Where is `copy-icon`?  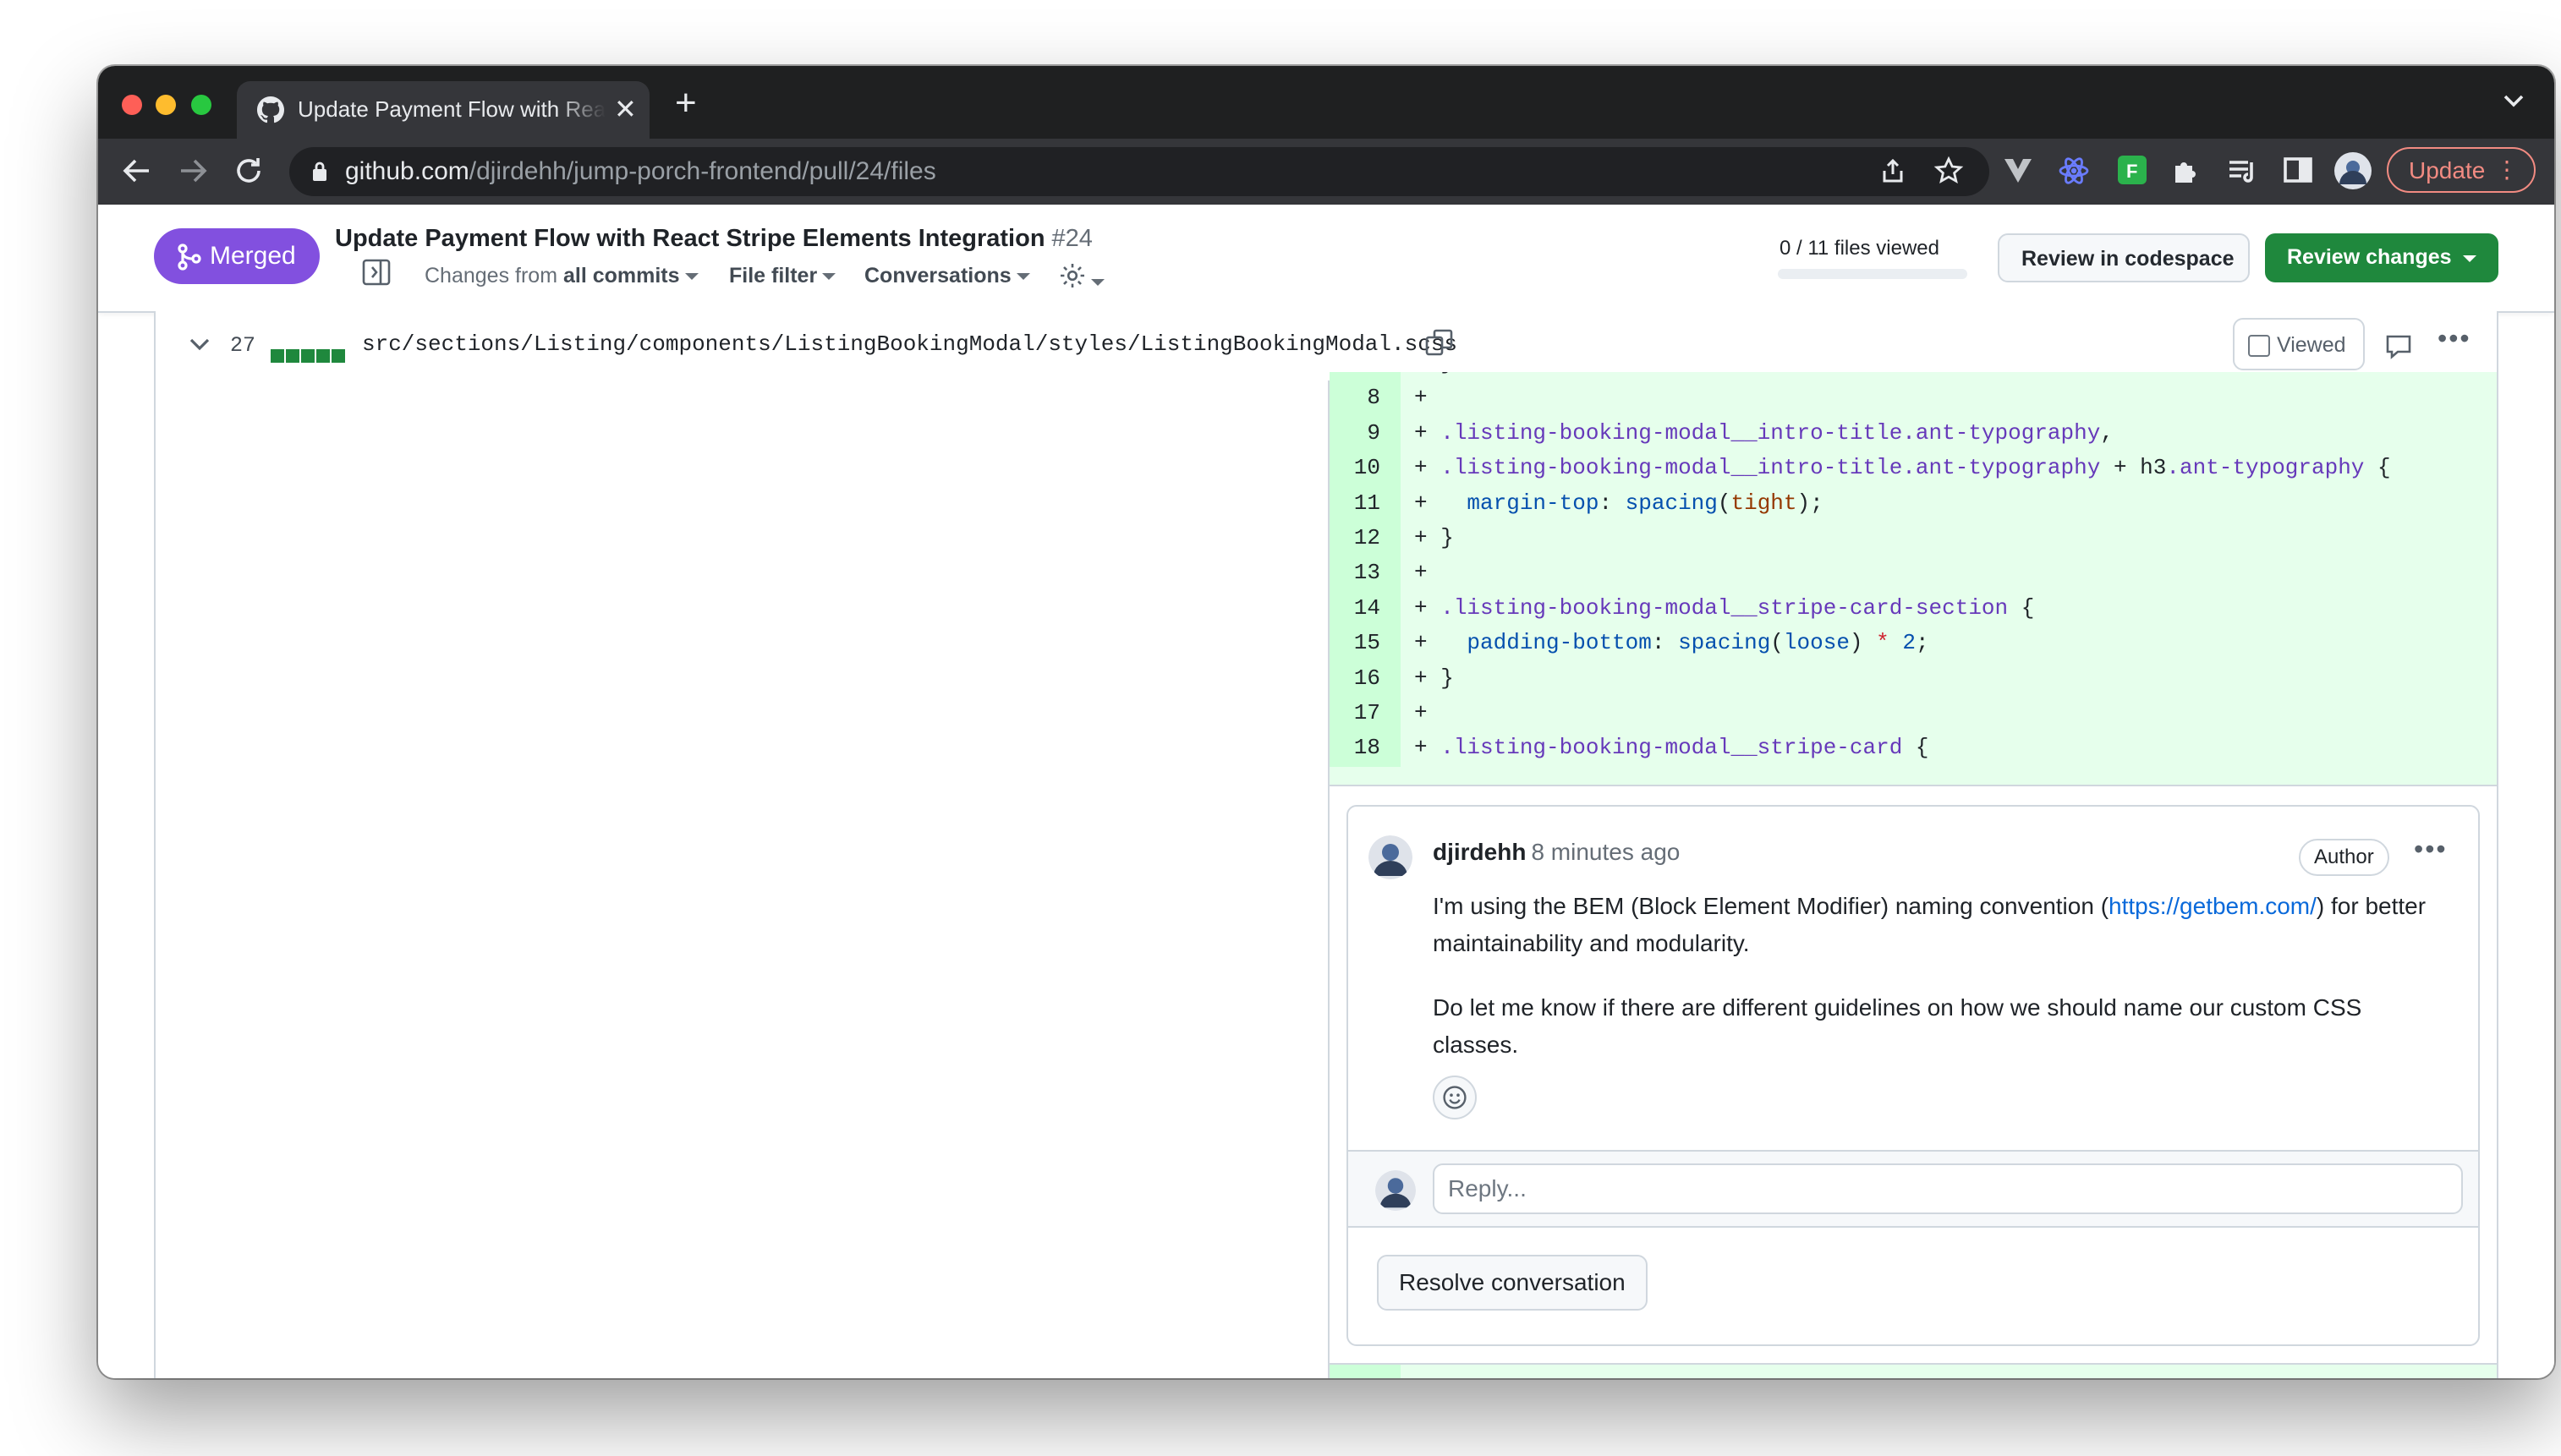
copy-icon is located at coordinates (1438, 343).